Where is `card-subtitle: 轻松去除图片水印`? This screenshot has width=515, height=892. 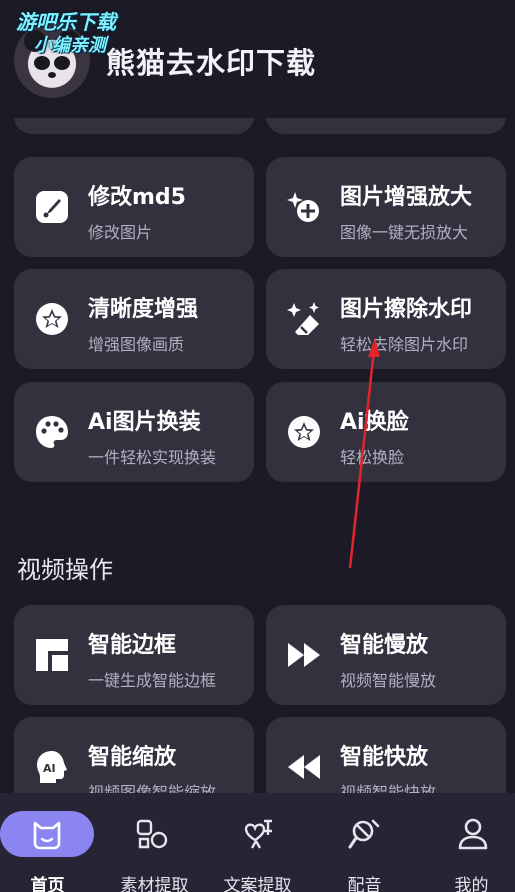 card-subtitle: 轻松去除图片水印 is located at coordinates (404, 344).